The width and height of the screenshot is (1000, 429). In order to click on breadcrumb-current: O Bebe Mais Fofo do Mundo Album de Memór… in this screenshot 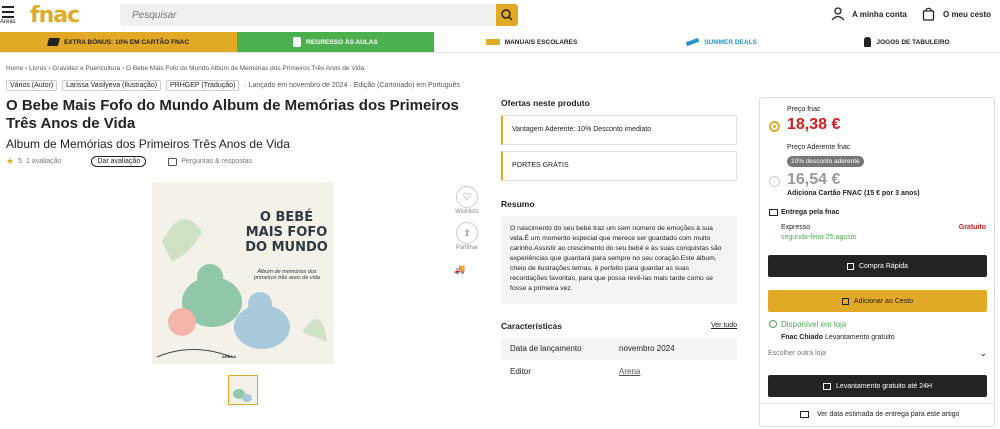, I will do `click(245, 68)`.